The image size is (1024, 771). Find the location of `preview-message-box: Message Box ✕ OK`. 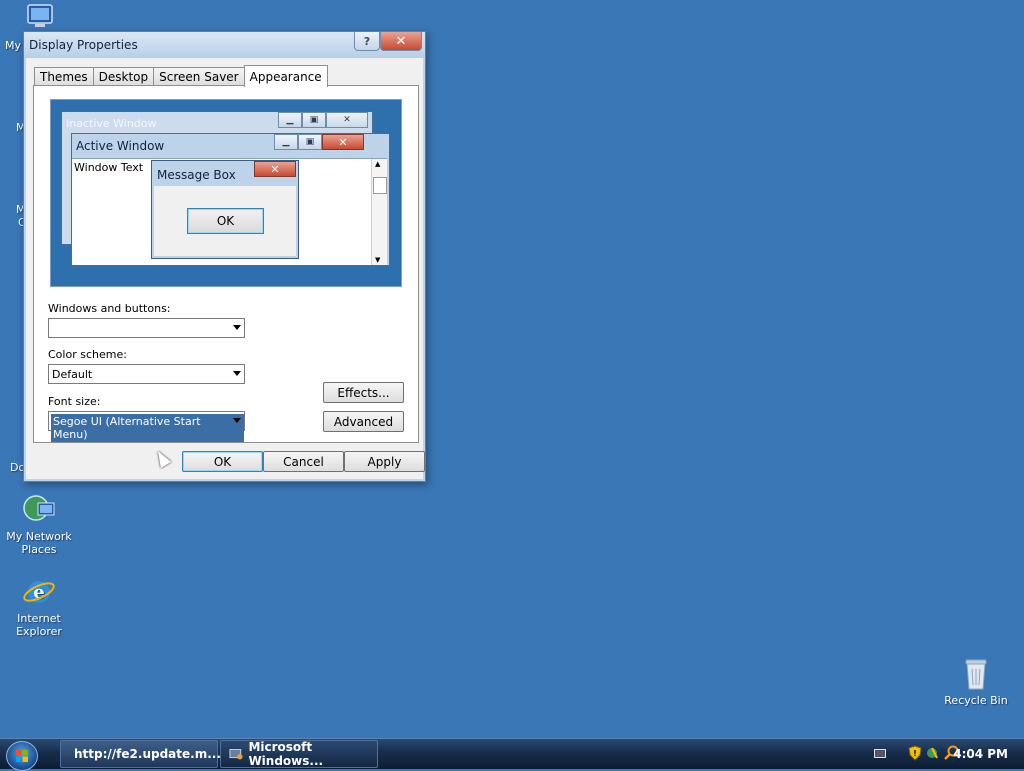

preview-message-box: Message Box ✕ OK is located at coordinates (225, 209).